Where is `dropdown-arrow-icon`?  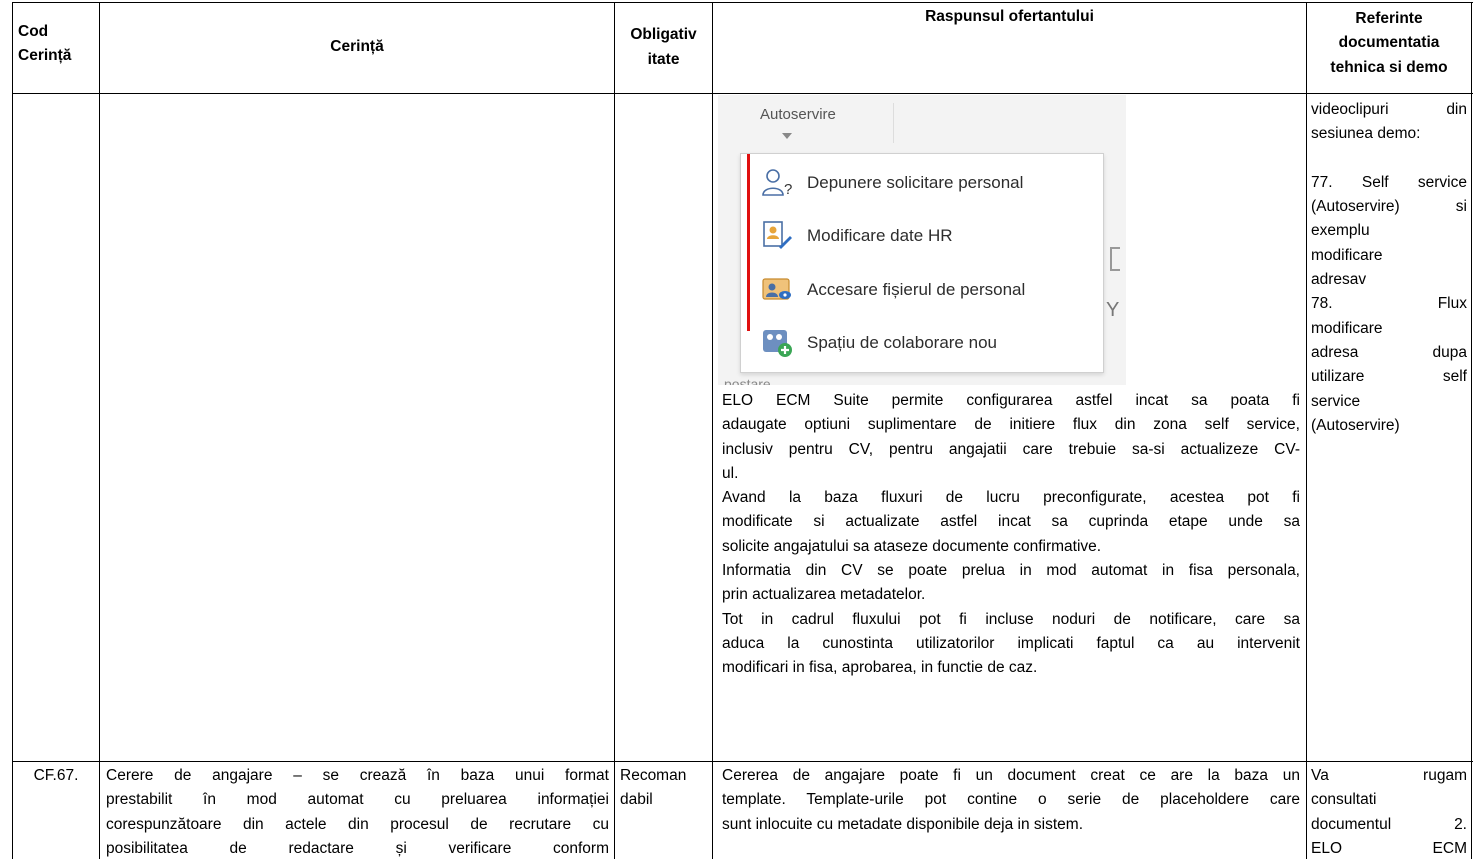
dropdown-arrow-icon is located at coordinates (787, 136).